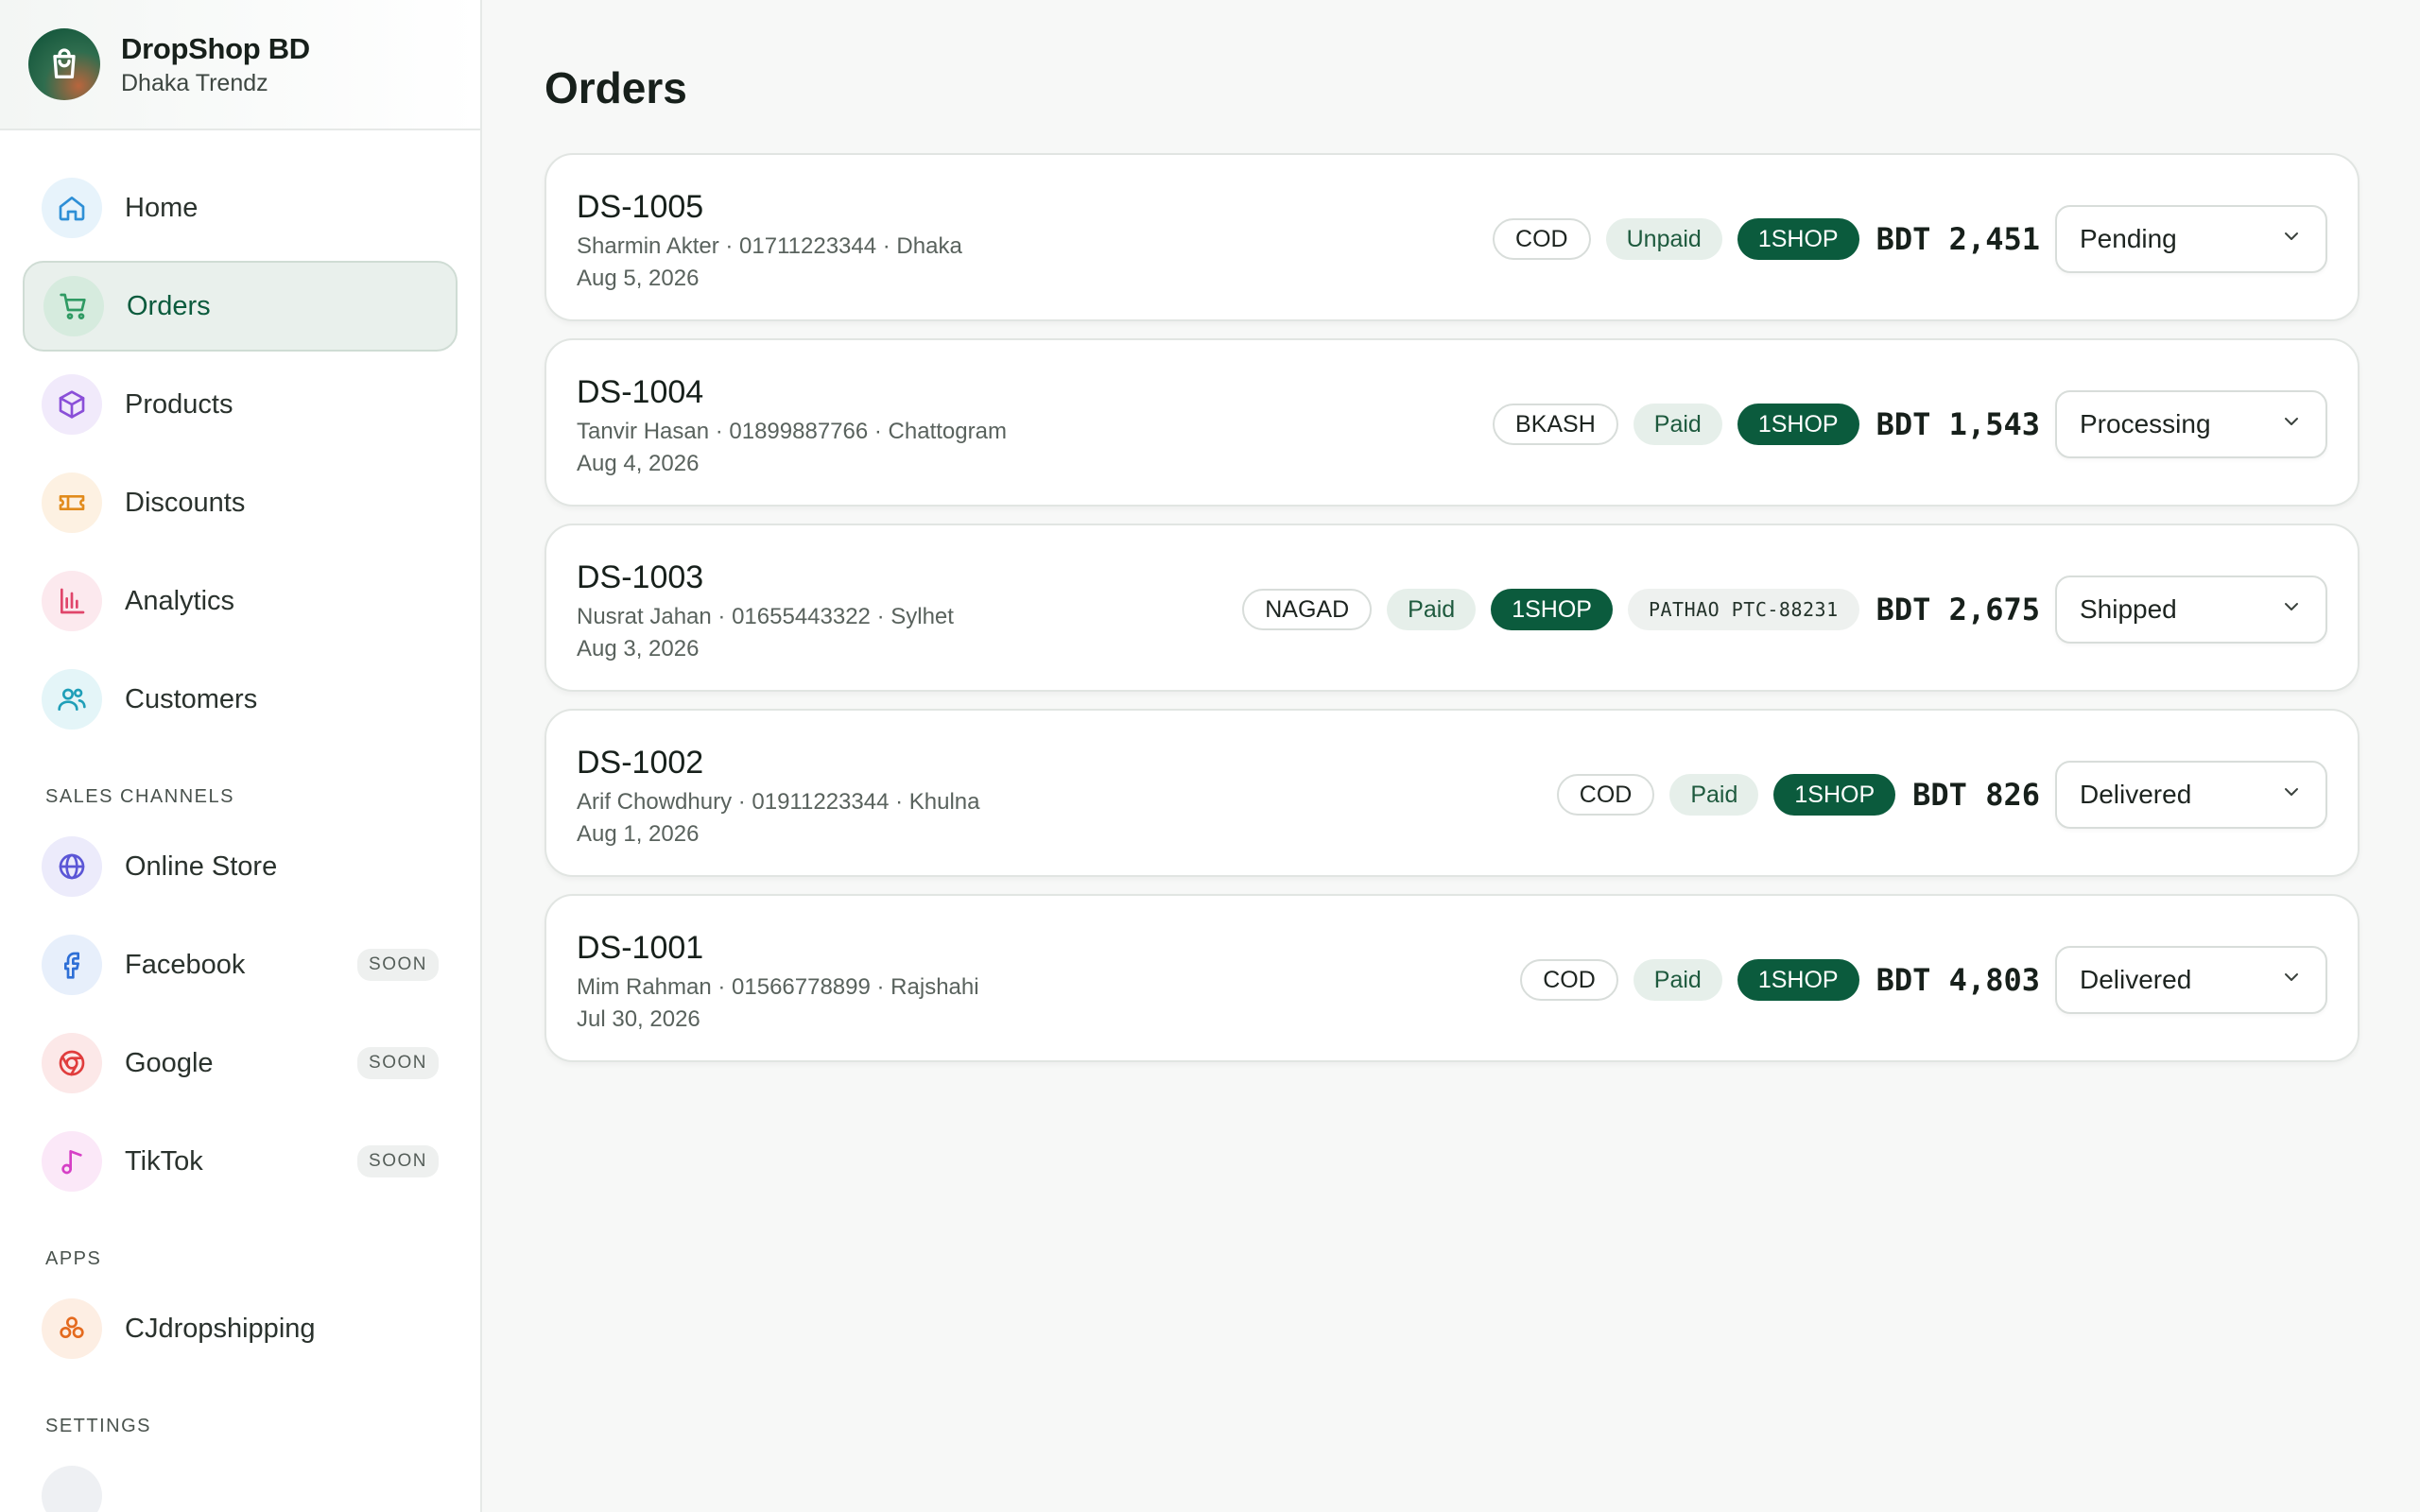 The width and height of the screenshot is (2420, 1512). Describe the element at coordinates (179, 404) in the screenshot. I see `sidebar-item-label: Products` at that location.